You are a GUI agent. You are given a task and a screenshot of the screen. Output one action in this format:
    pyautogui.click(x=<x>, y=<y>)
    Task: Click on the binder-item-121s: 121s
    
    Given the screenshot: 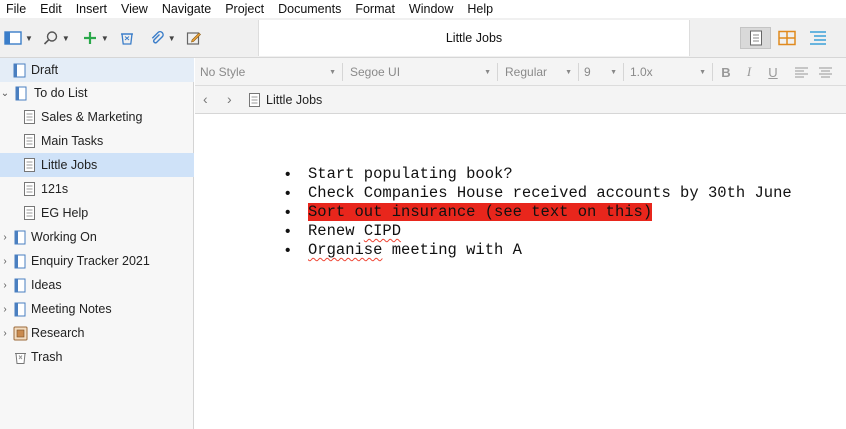 What is the action you would take?
    pyautogui.click(x=97, y=189)
    